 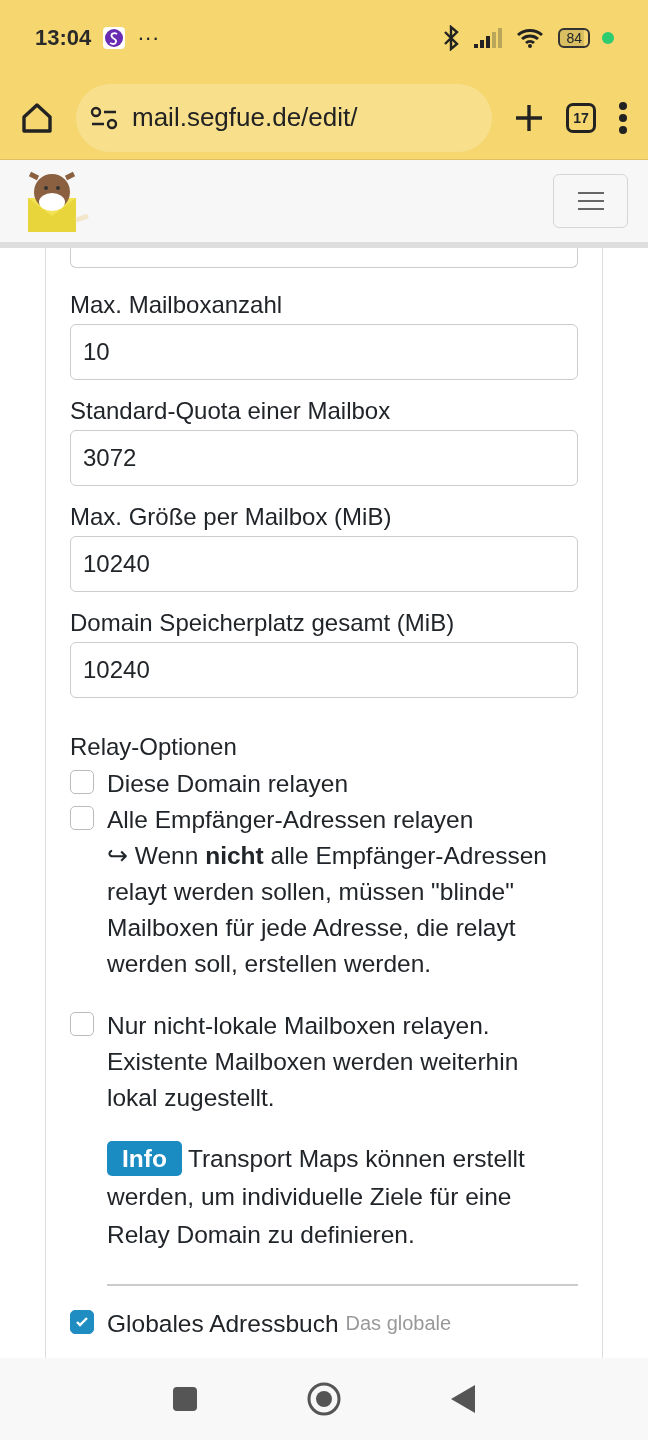 What do you see at coordinates (63, 38) in the screenshot?
I see `clock-time: 13:04` at bounding box center [63, 38].